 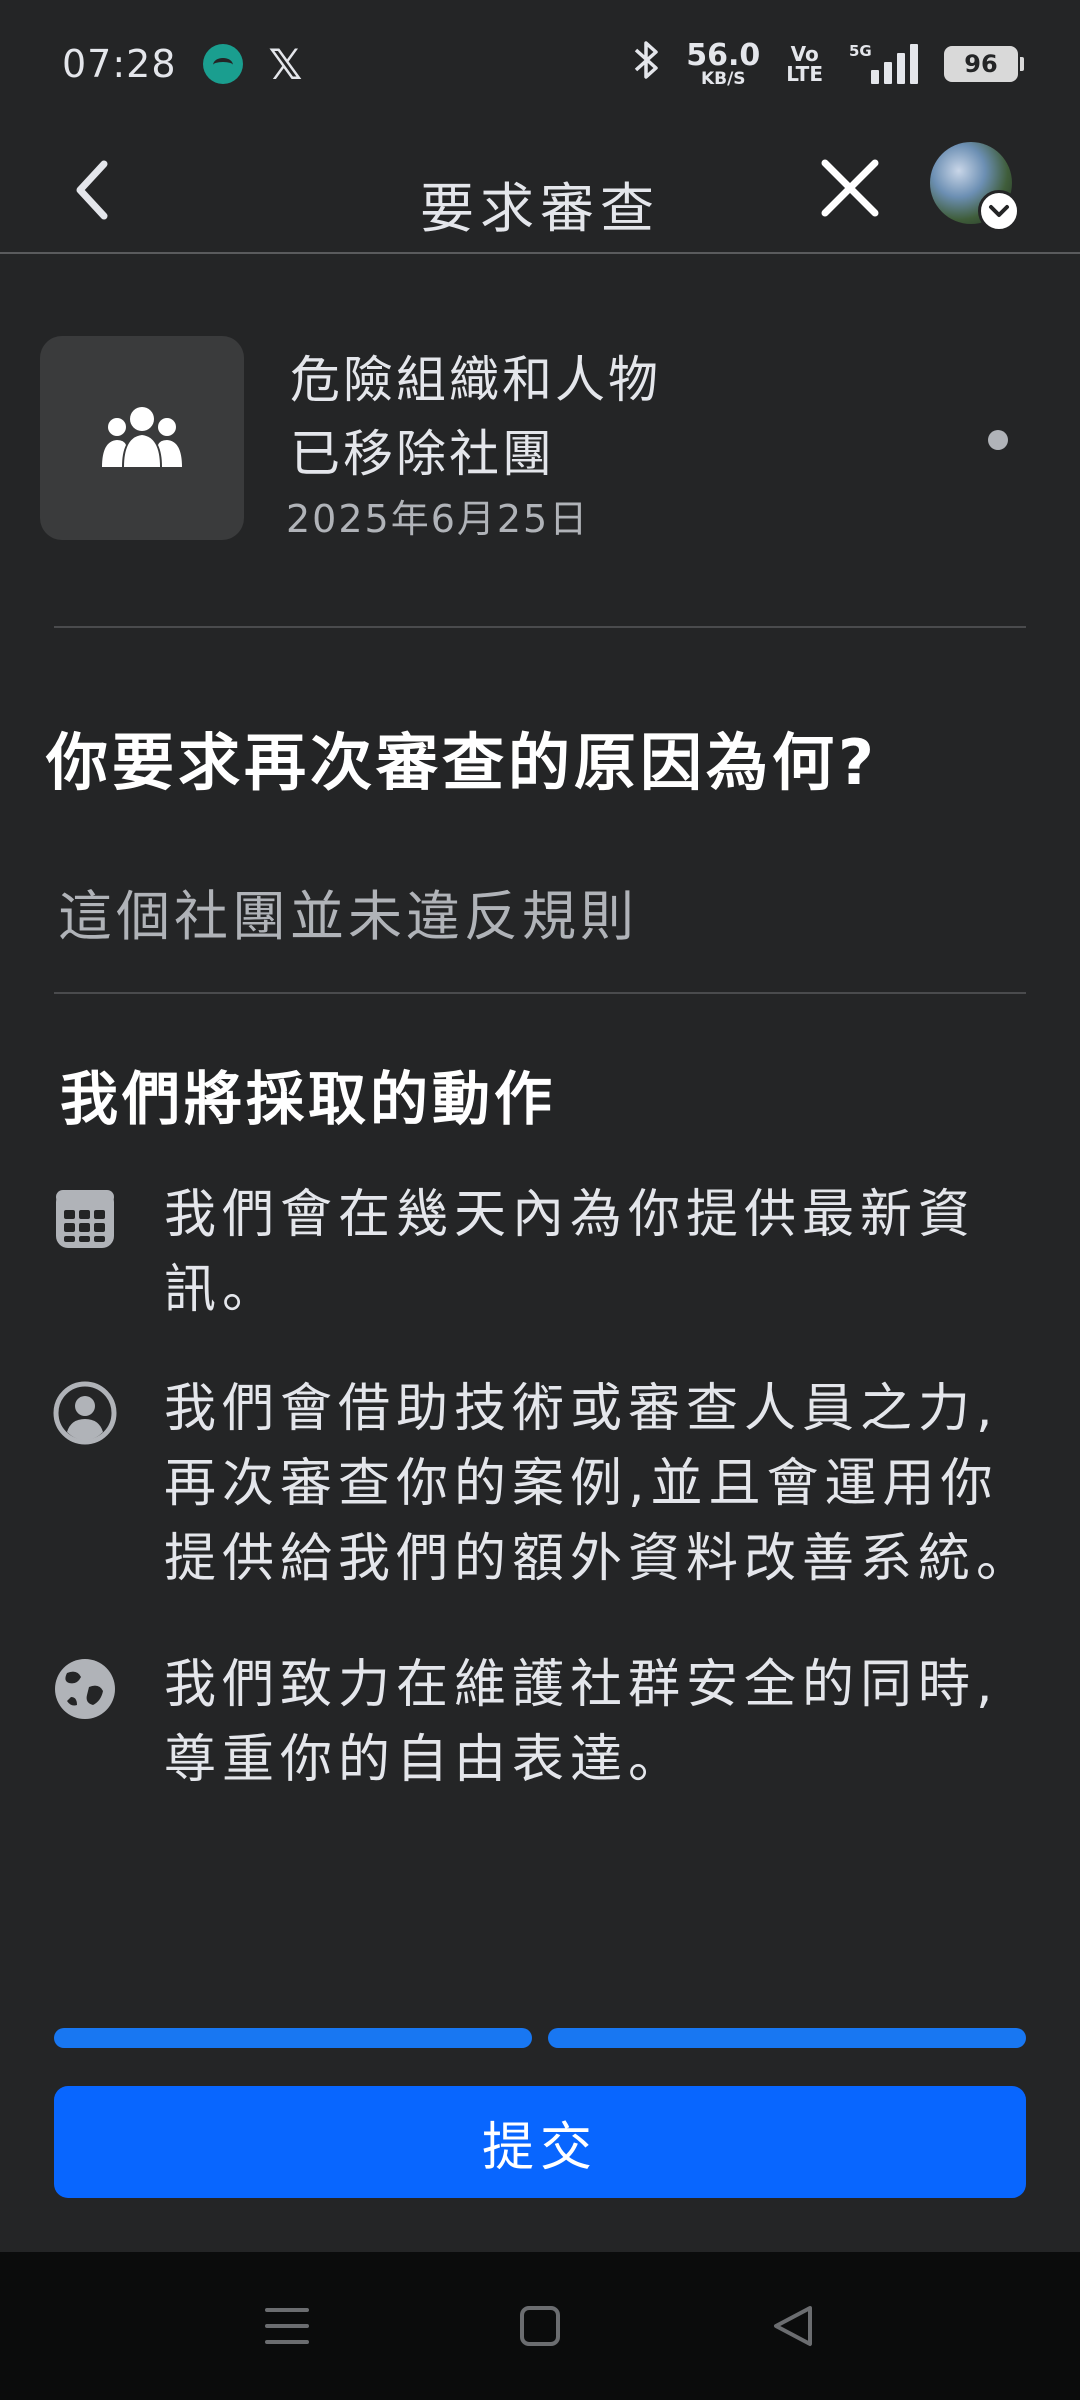 What do you see at coordinates (85, 1689) in the screenshot?
I see `globe-icon` at bounding box center [85, 1689].